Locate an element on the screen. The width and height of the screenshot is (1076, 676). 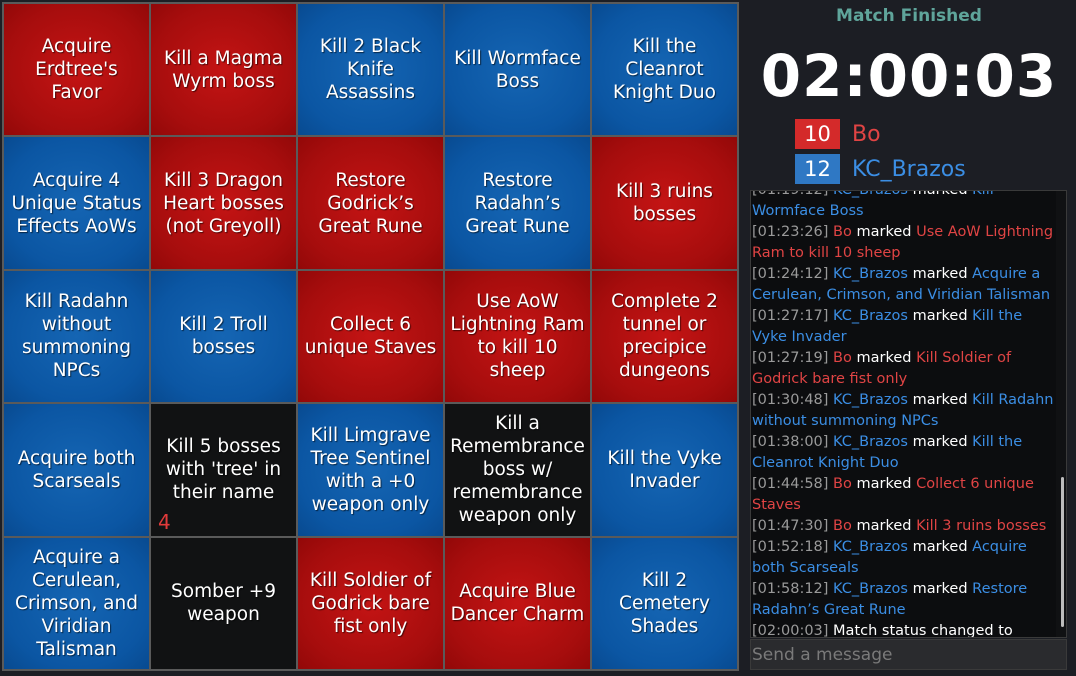
bingo-cell-label: Acquire 4 Unique Status Effects AoWs is located at coordinates (76, 203).